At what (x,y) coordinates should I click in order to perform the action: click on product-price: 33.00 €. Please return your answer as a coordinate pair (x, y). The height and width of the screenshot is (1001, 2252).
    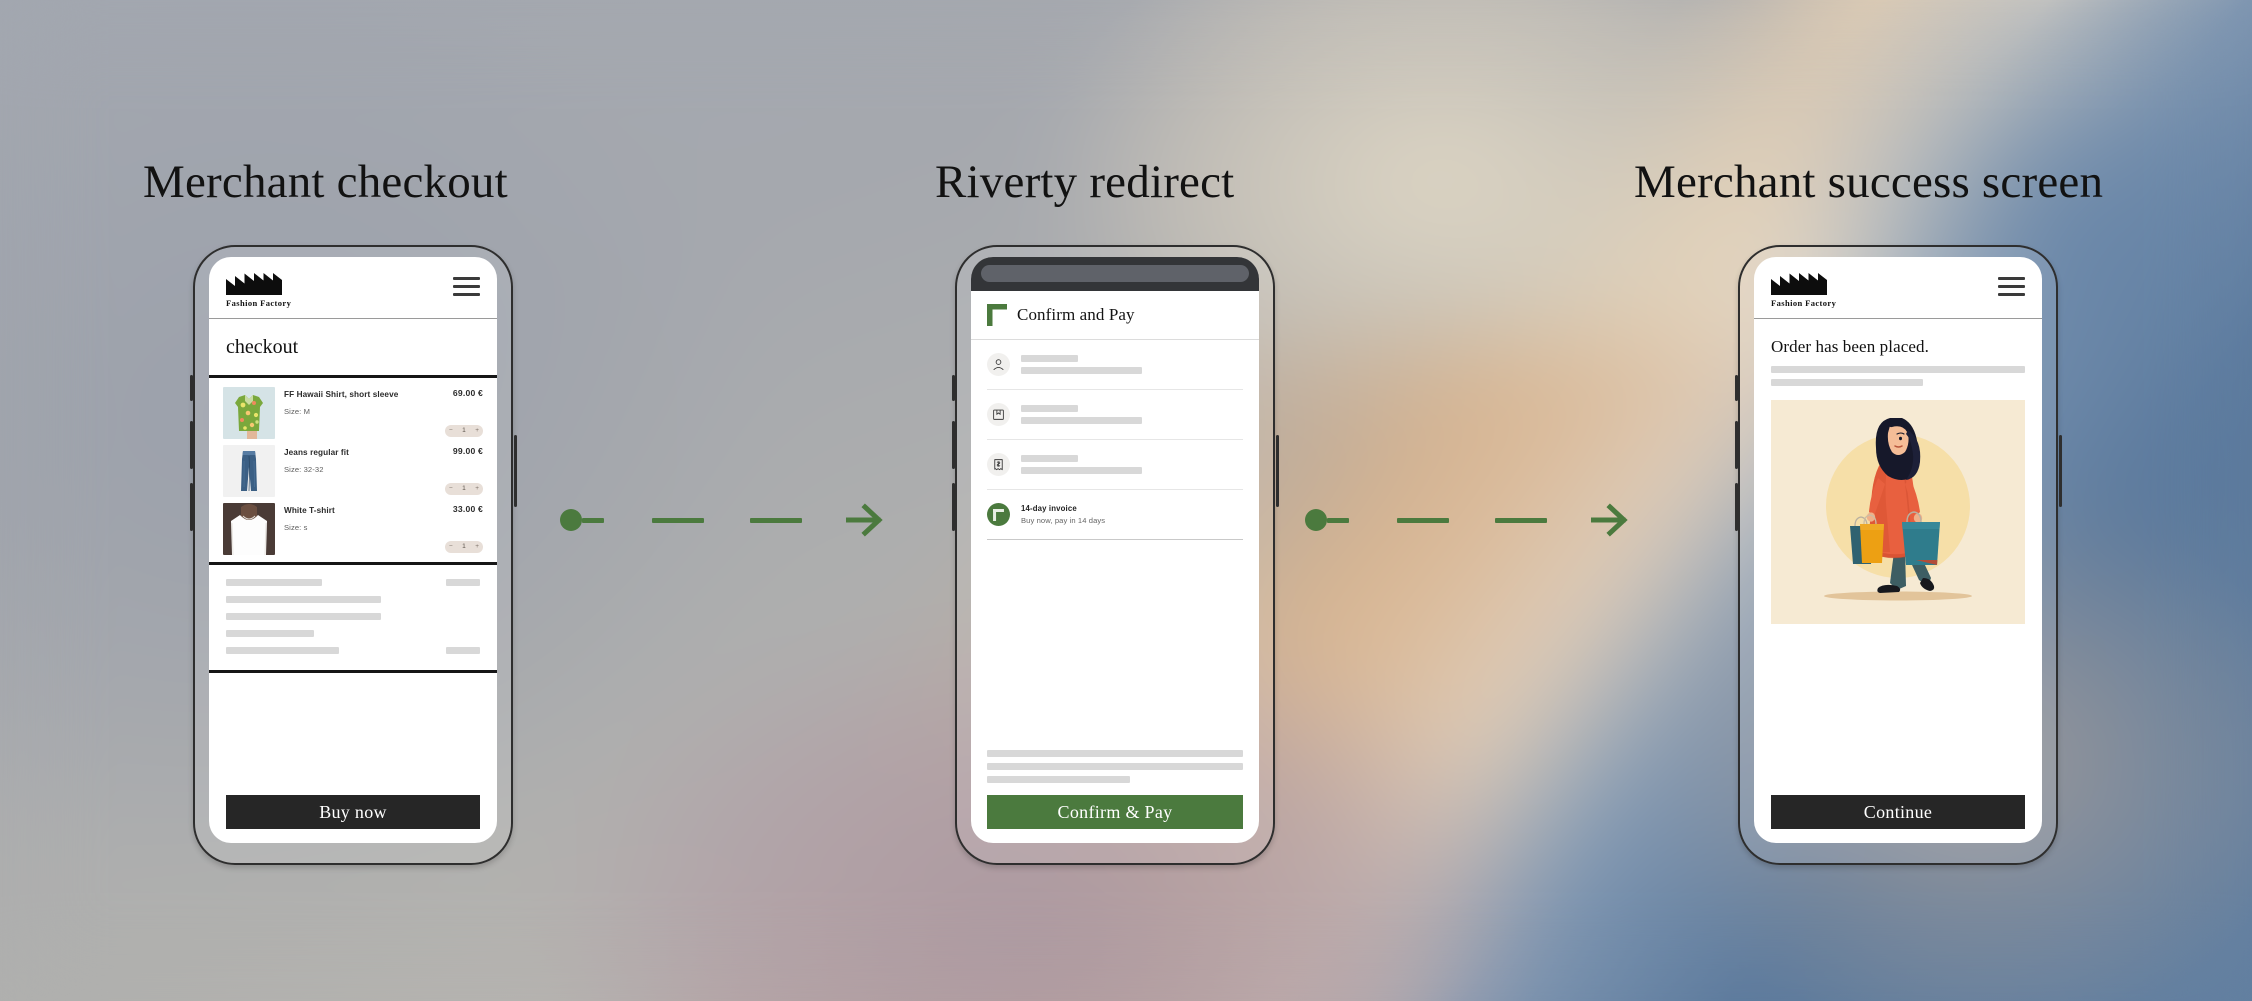
    Looking at the image, I should click on (467, 509).